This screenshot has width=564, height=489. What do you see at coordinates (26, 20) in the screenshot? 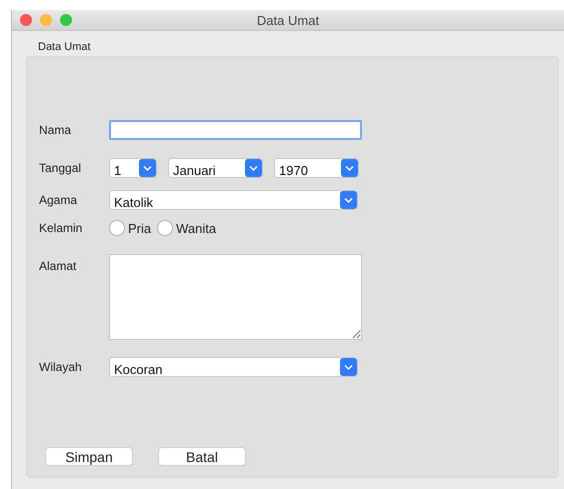
I see `close-icon` at bounding box center [26, 20].